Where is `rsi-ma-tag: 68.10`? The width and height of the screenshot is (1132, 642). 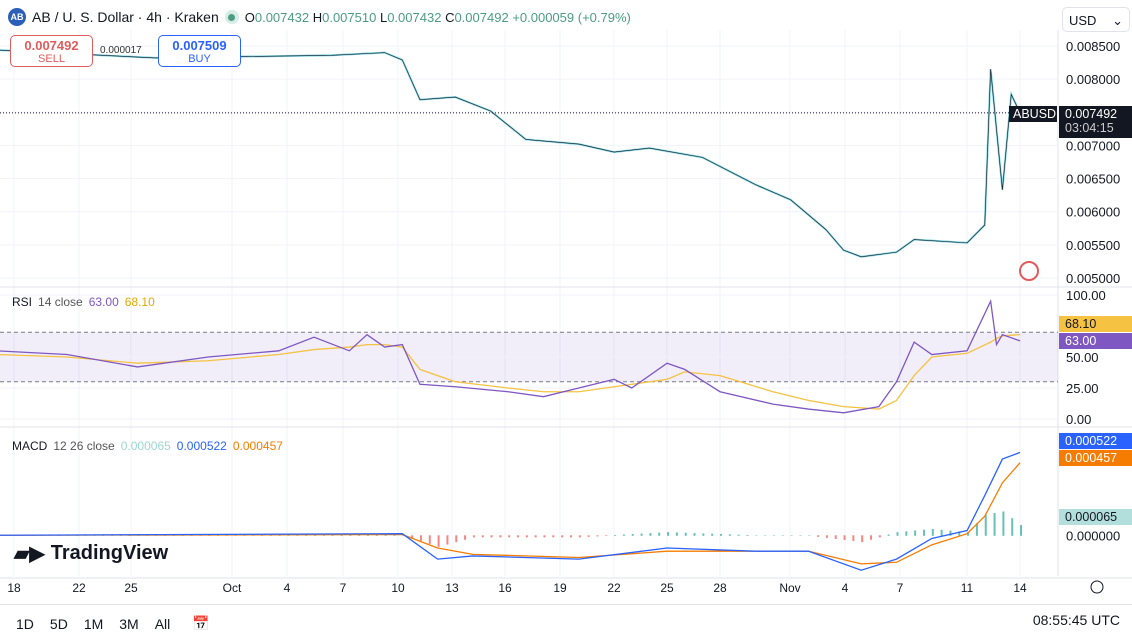 rsi-ma-tag: 68.10 is located at coordinates (1095, 324).